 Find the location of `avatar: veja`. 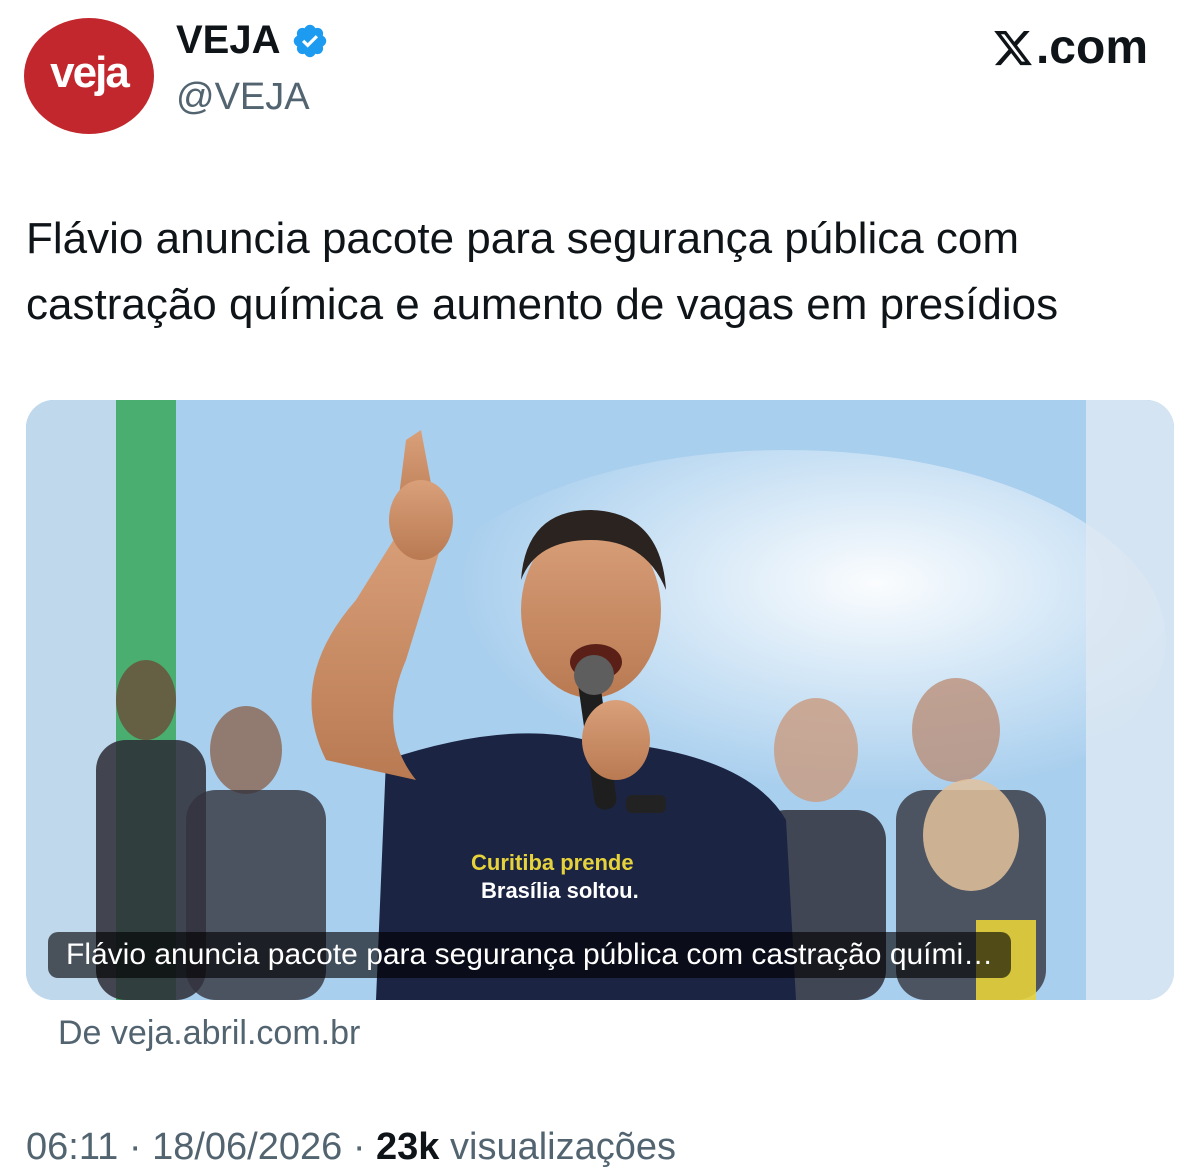

avatar: veja is located at coordinates (89, 76).